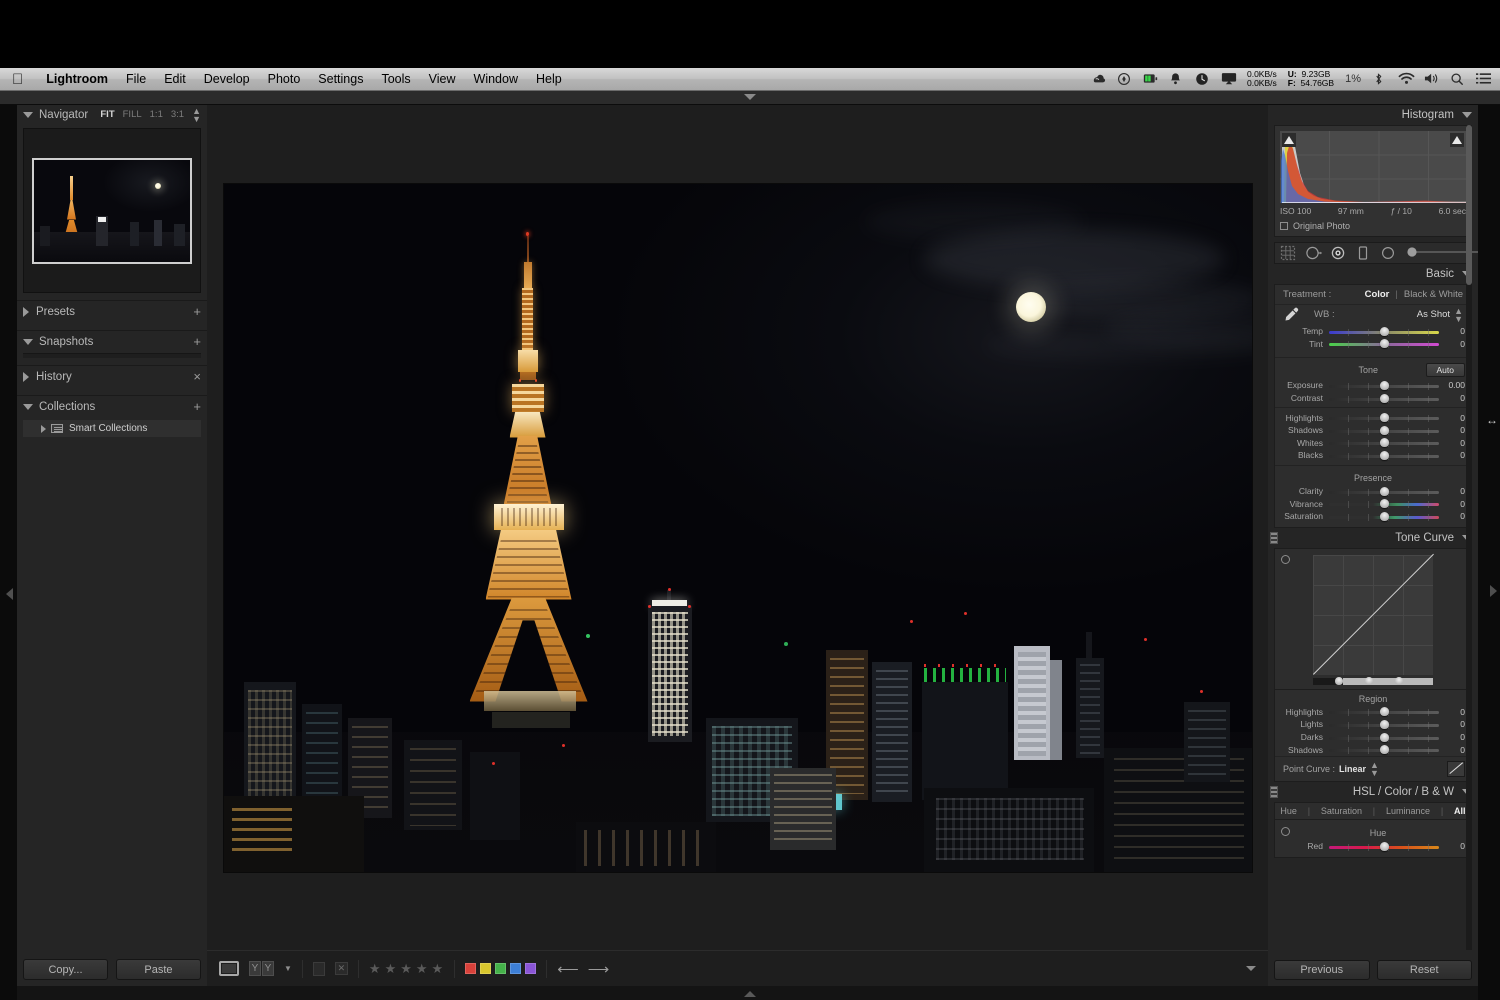  What do you see at coordinates (442, 79) in the screenshot?
I see `menu-item-view: View` at bounding box center [442, 79].